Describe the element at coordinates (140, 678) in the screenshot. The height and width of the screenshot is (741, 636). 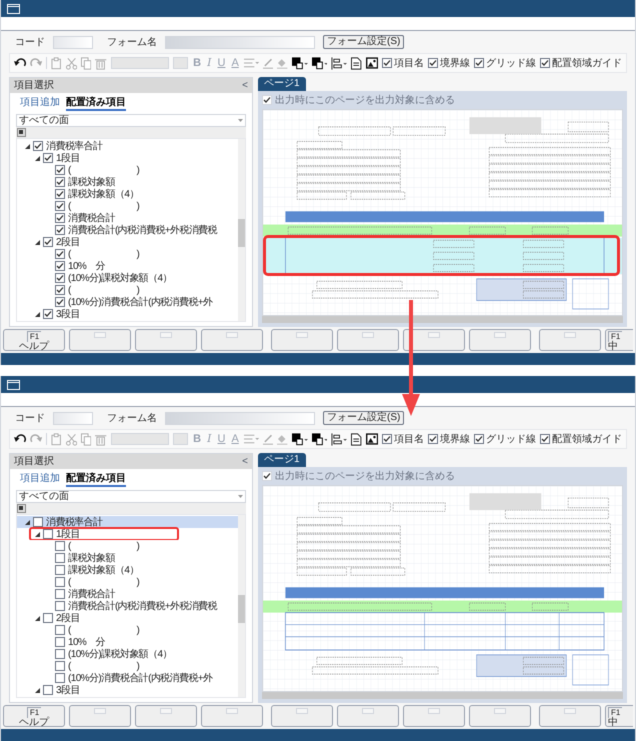
I see `tree-item-label: (10%分)消費税合計(内税消費税+外` at that location.